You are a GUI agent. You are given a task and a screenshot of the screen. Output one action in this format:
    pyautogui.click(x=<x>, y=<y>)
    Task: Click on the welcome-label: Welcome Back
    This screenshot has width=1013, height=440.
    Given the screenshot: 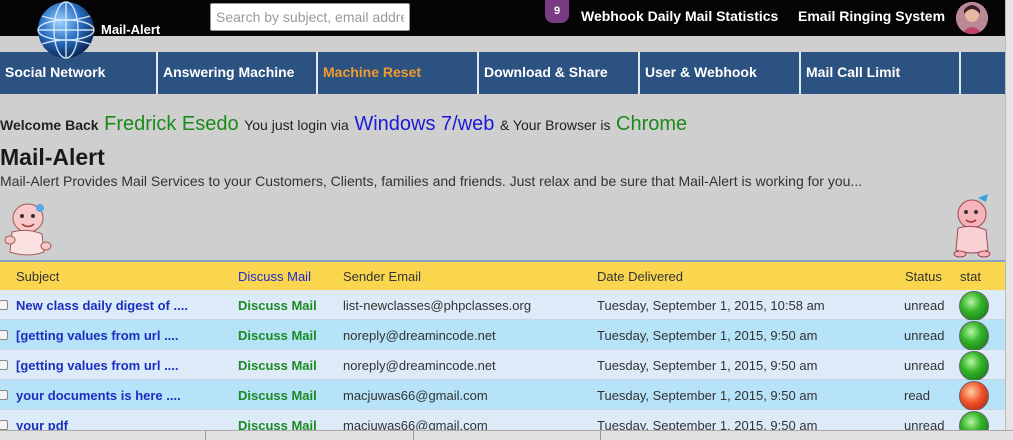 What is the action you would take?
    pyautogui.click(x=49, y=125)
    